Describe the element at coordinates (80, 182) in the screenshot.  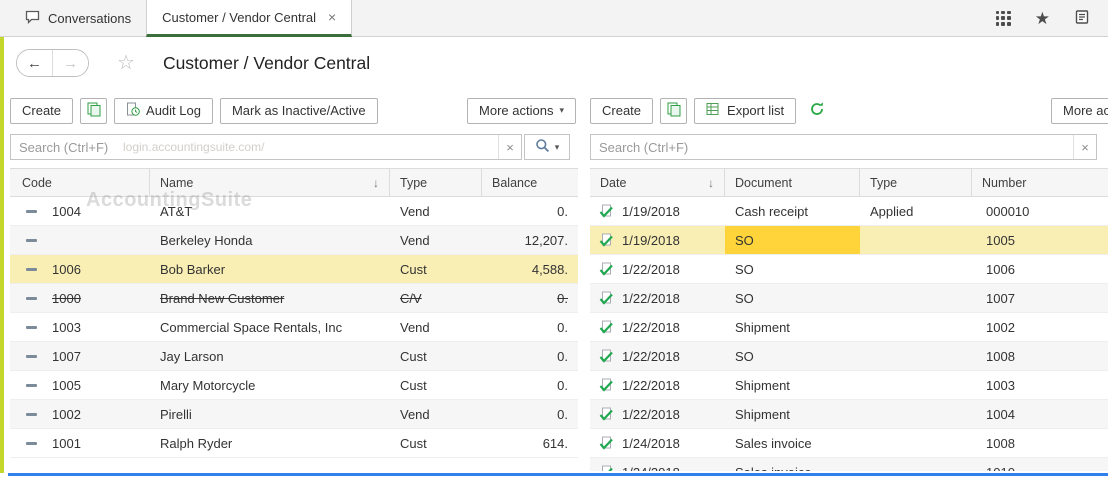
I see `column-header-code: Code` at that location.